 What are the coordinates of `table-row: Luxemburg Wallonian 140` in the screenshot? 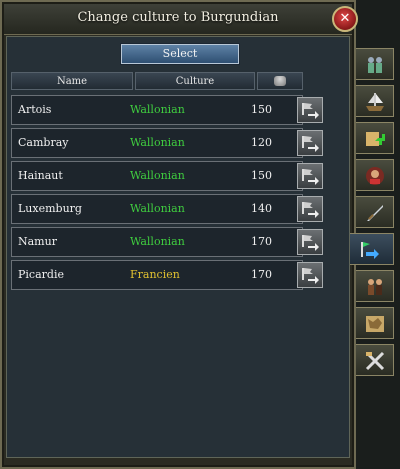 It's located at (157, 209).